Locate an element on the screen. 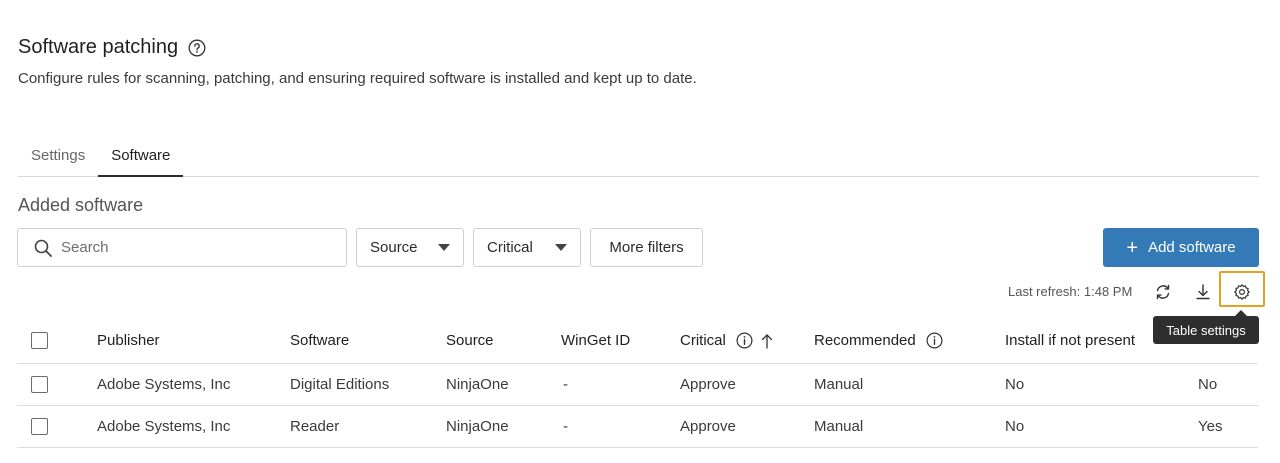 This screenshot has width=1280, height=463. column-header-critical-label: Critical is located at coordinates (703, 340).